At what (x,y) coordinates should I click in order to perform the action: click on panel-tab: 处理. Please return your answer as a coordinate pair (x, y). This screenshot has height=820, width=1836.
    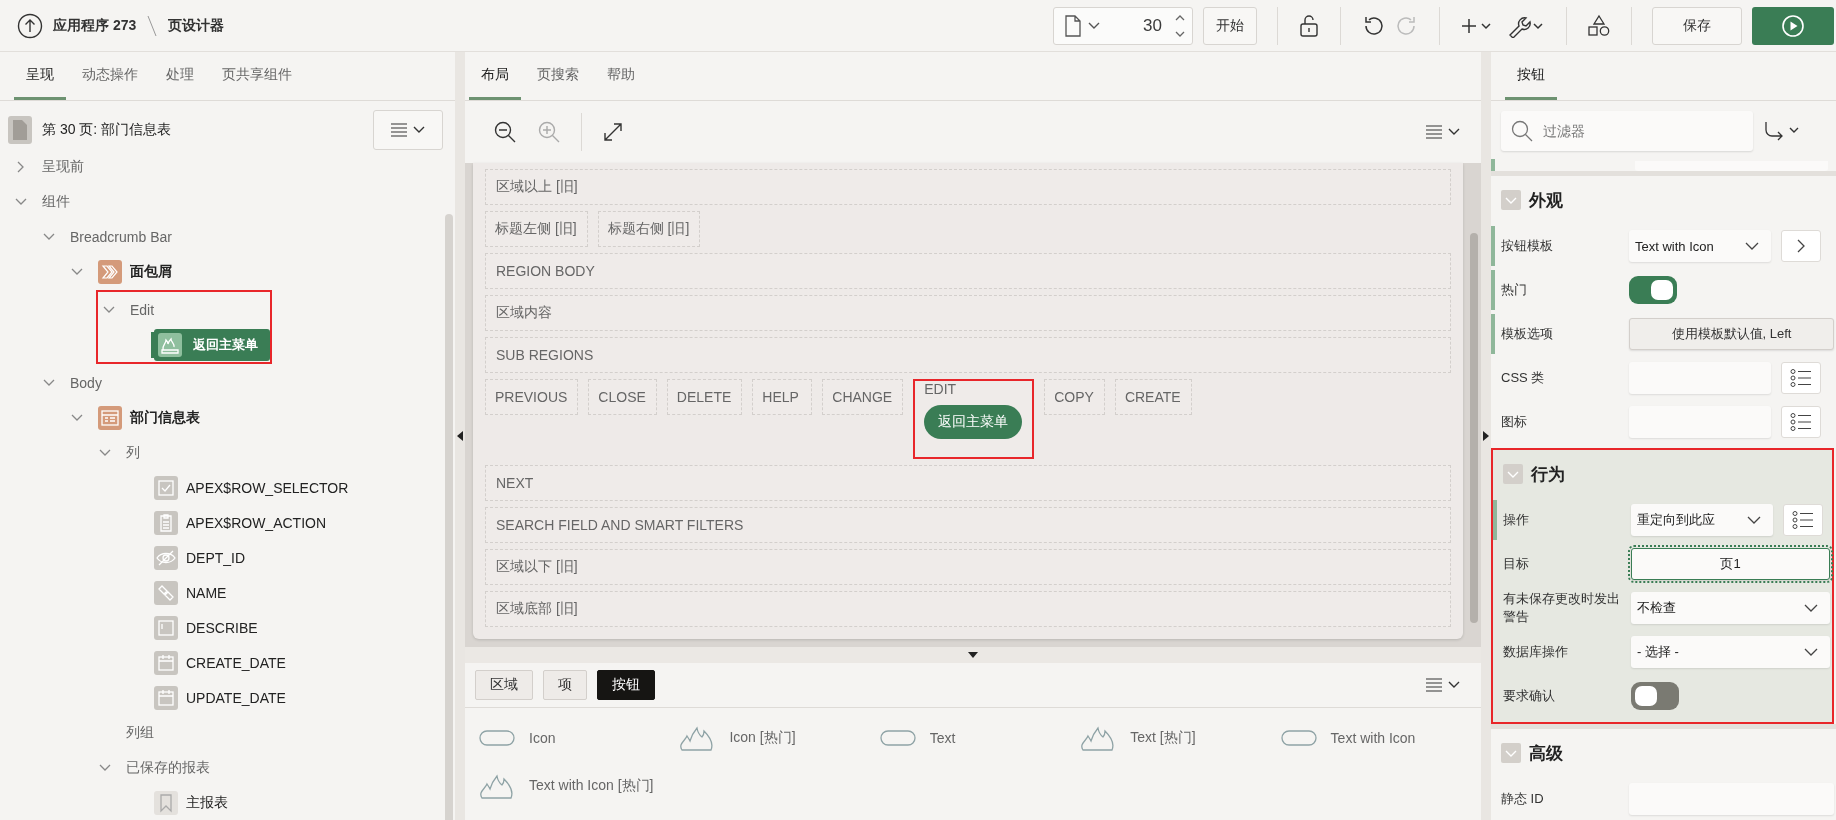
    Looking at the image, I should click on (180, 76).